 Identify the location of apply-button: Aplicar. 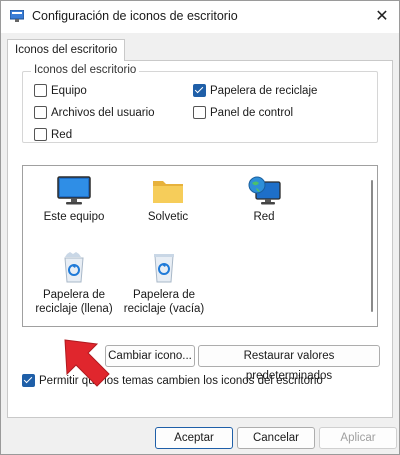
(358, 438).